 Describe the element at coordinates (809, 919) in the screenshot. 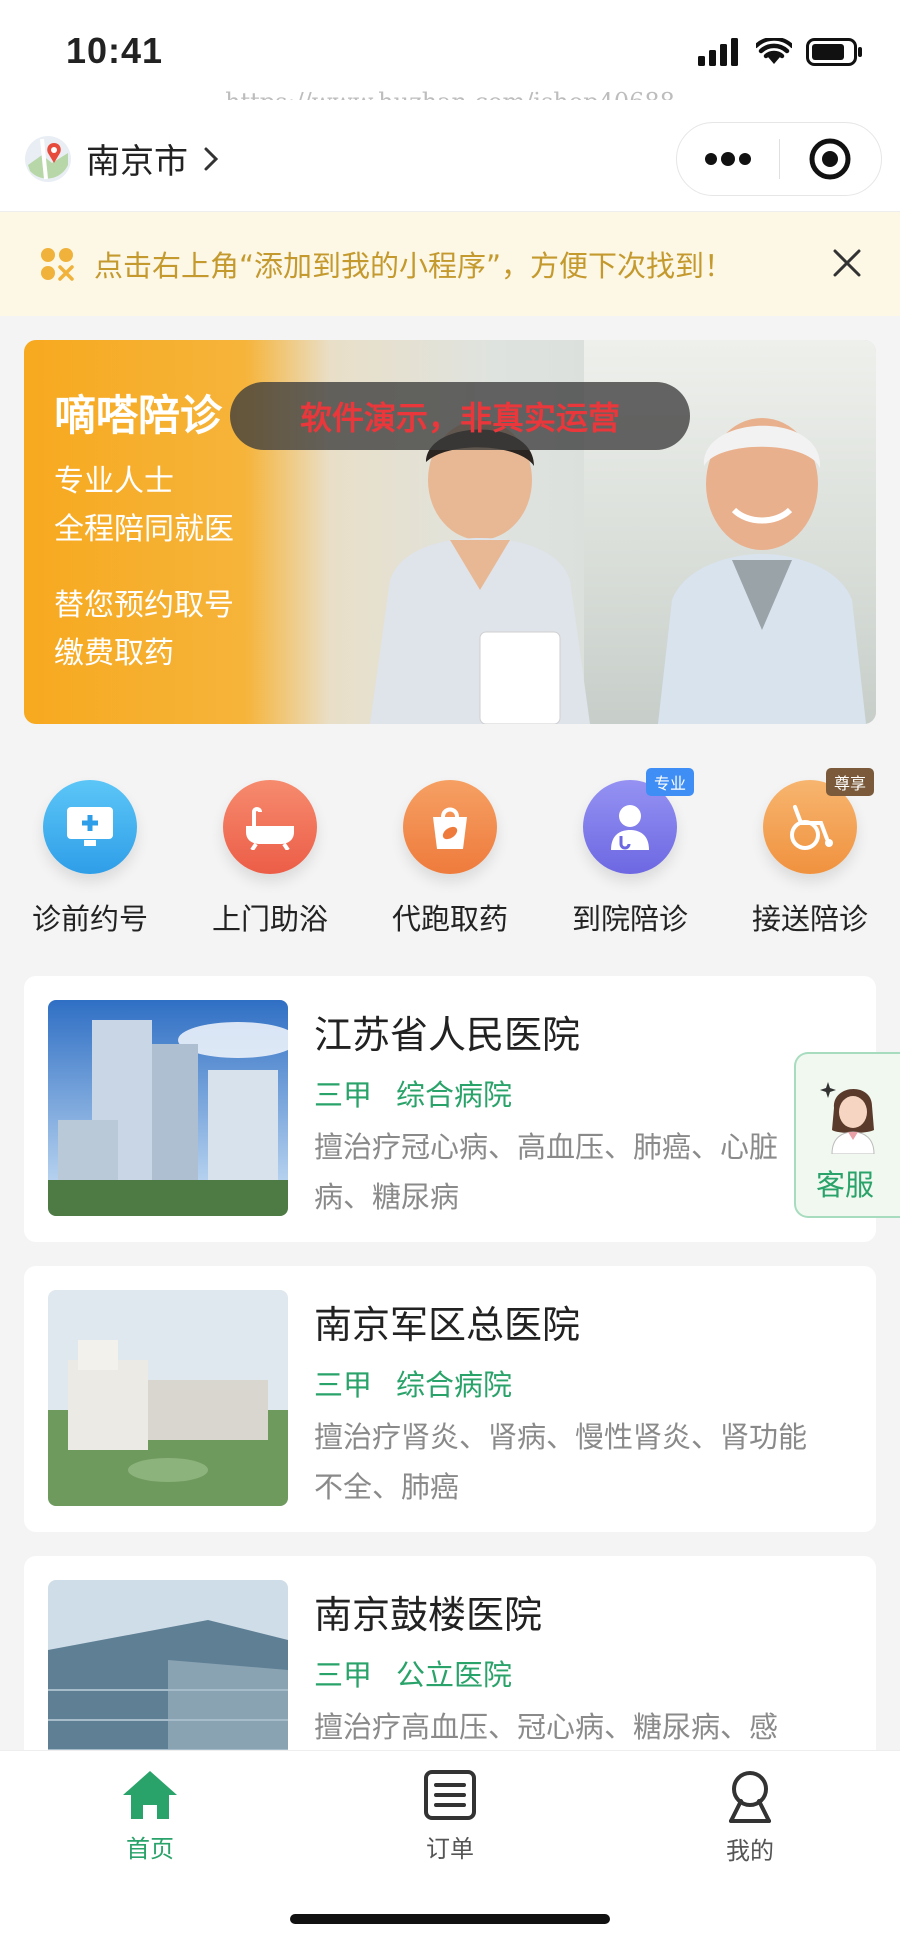

I see `category-label: 接送陪诊` at that location.